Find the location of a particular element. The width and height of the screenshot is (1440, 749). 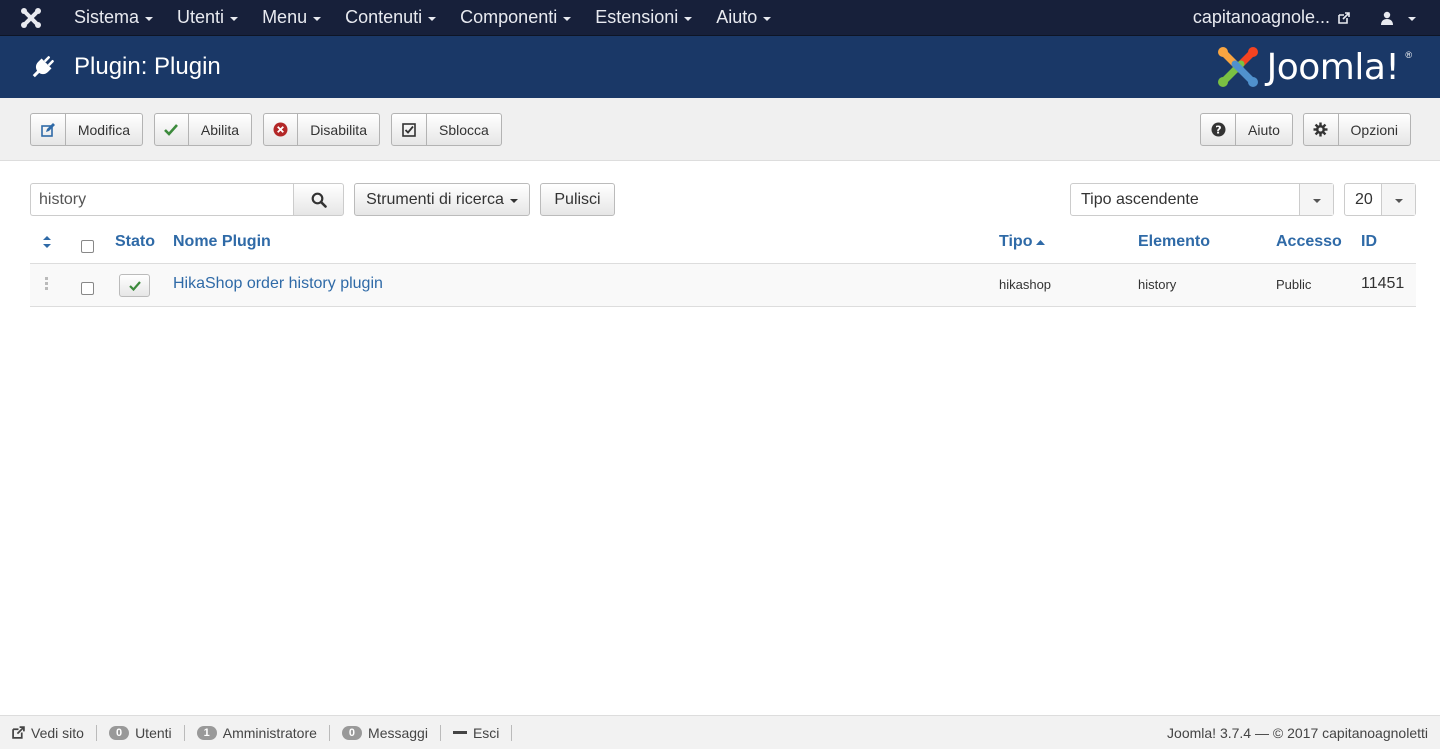

search-input is located at coordinates (162, 199).